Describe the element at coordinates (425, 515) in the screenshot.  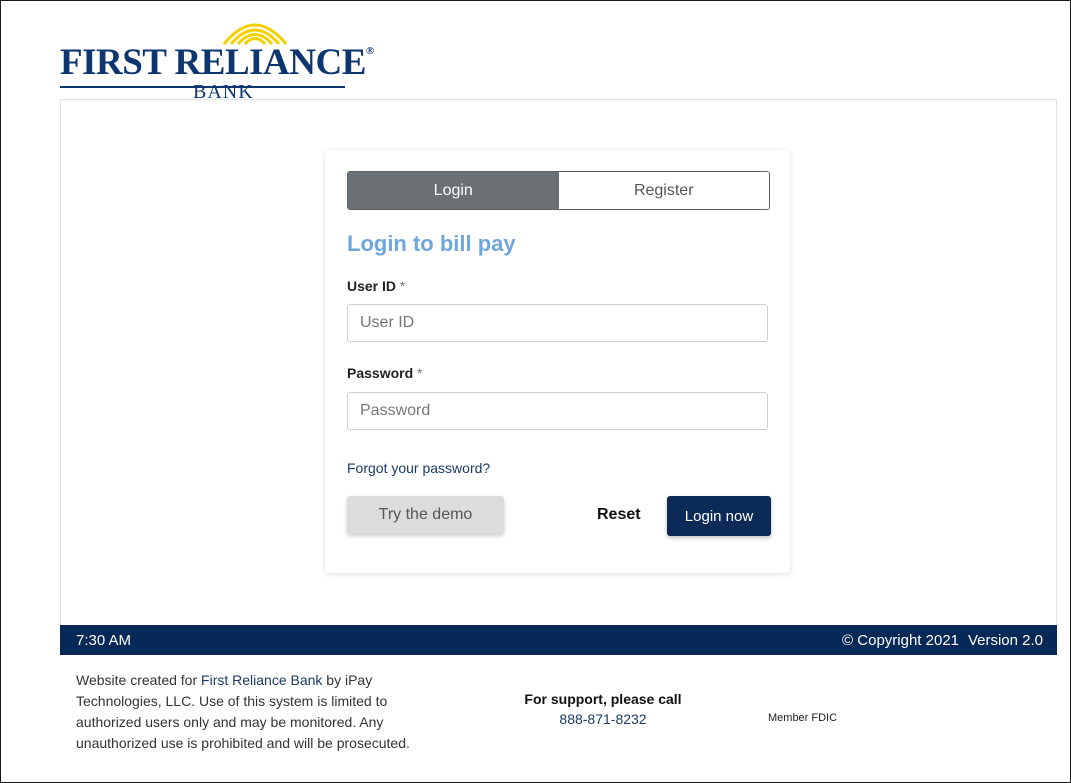
I see `try-demo-button: Try the demo` at that location.